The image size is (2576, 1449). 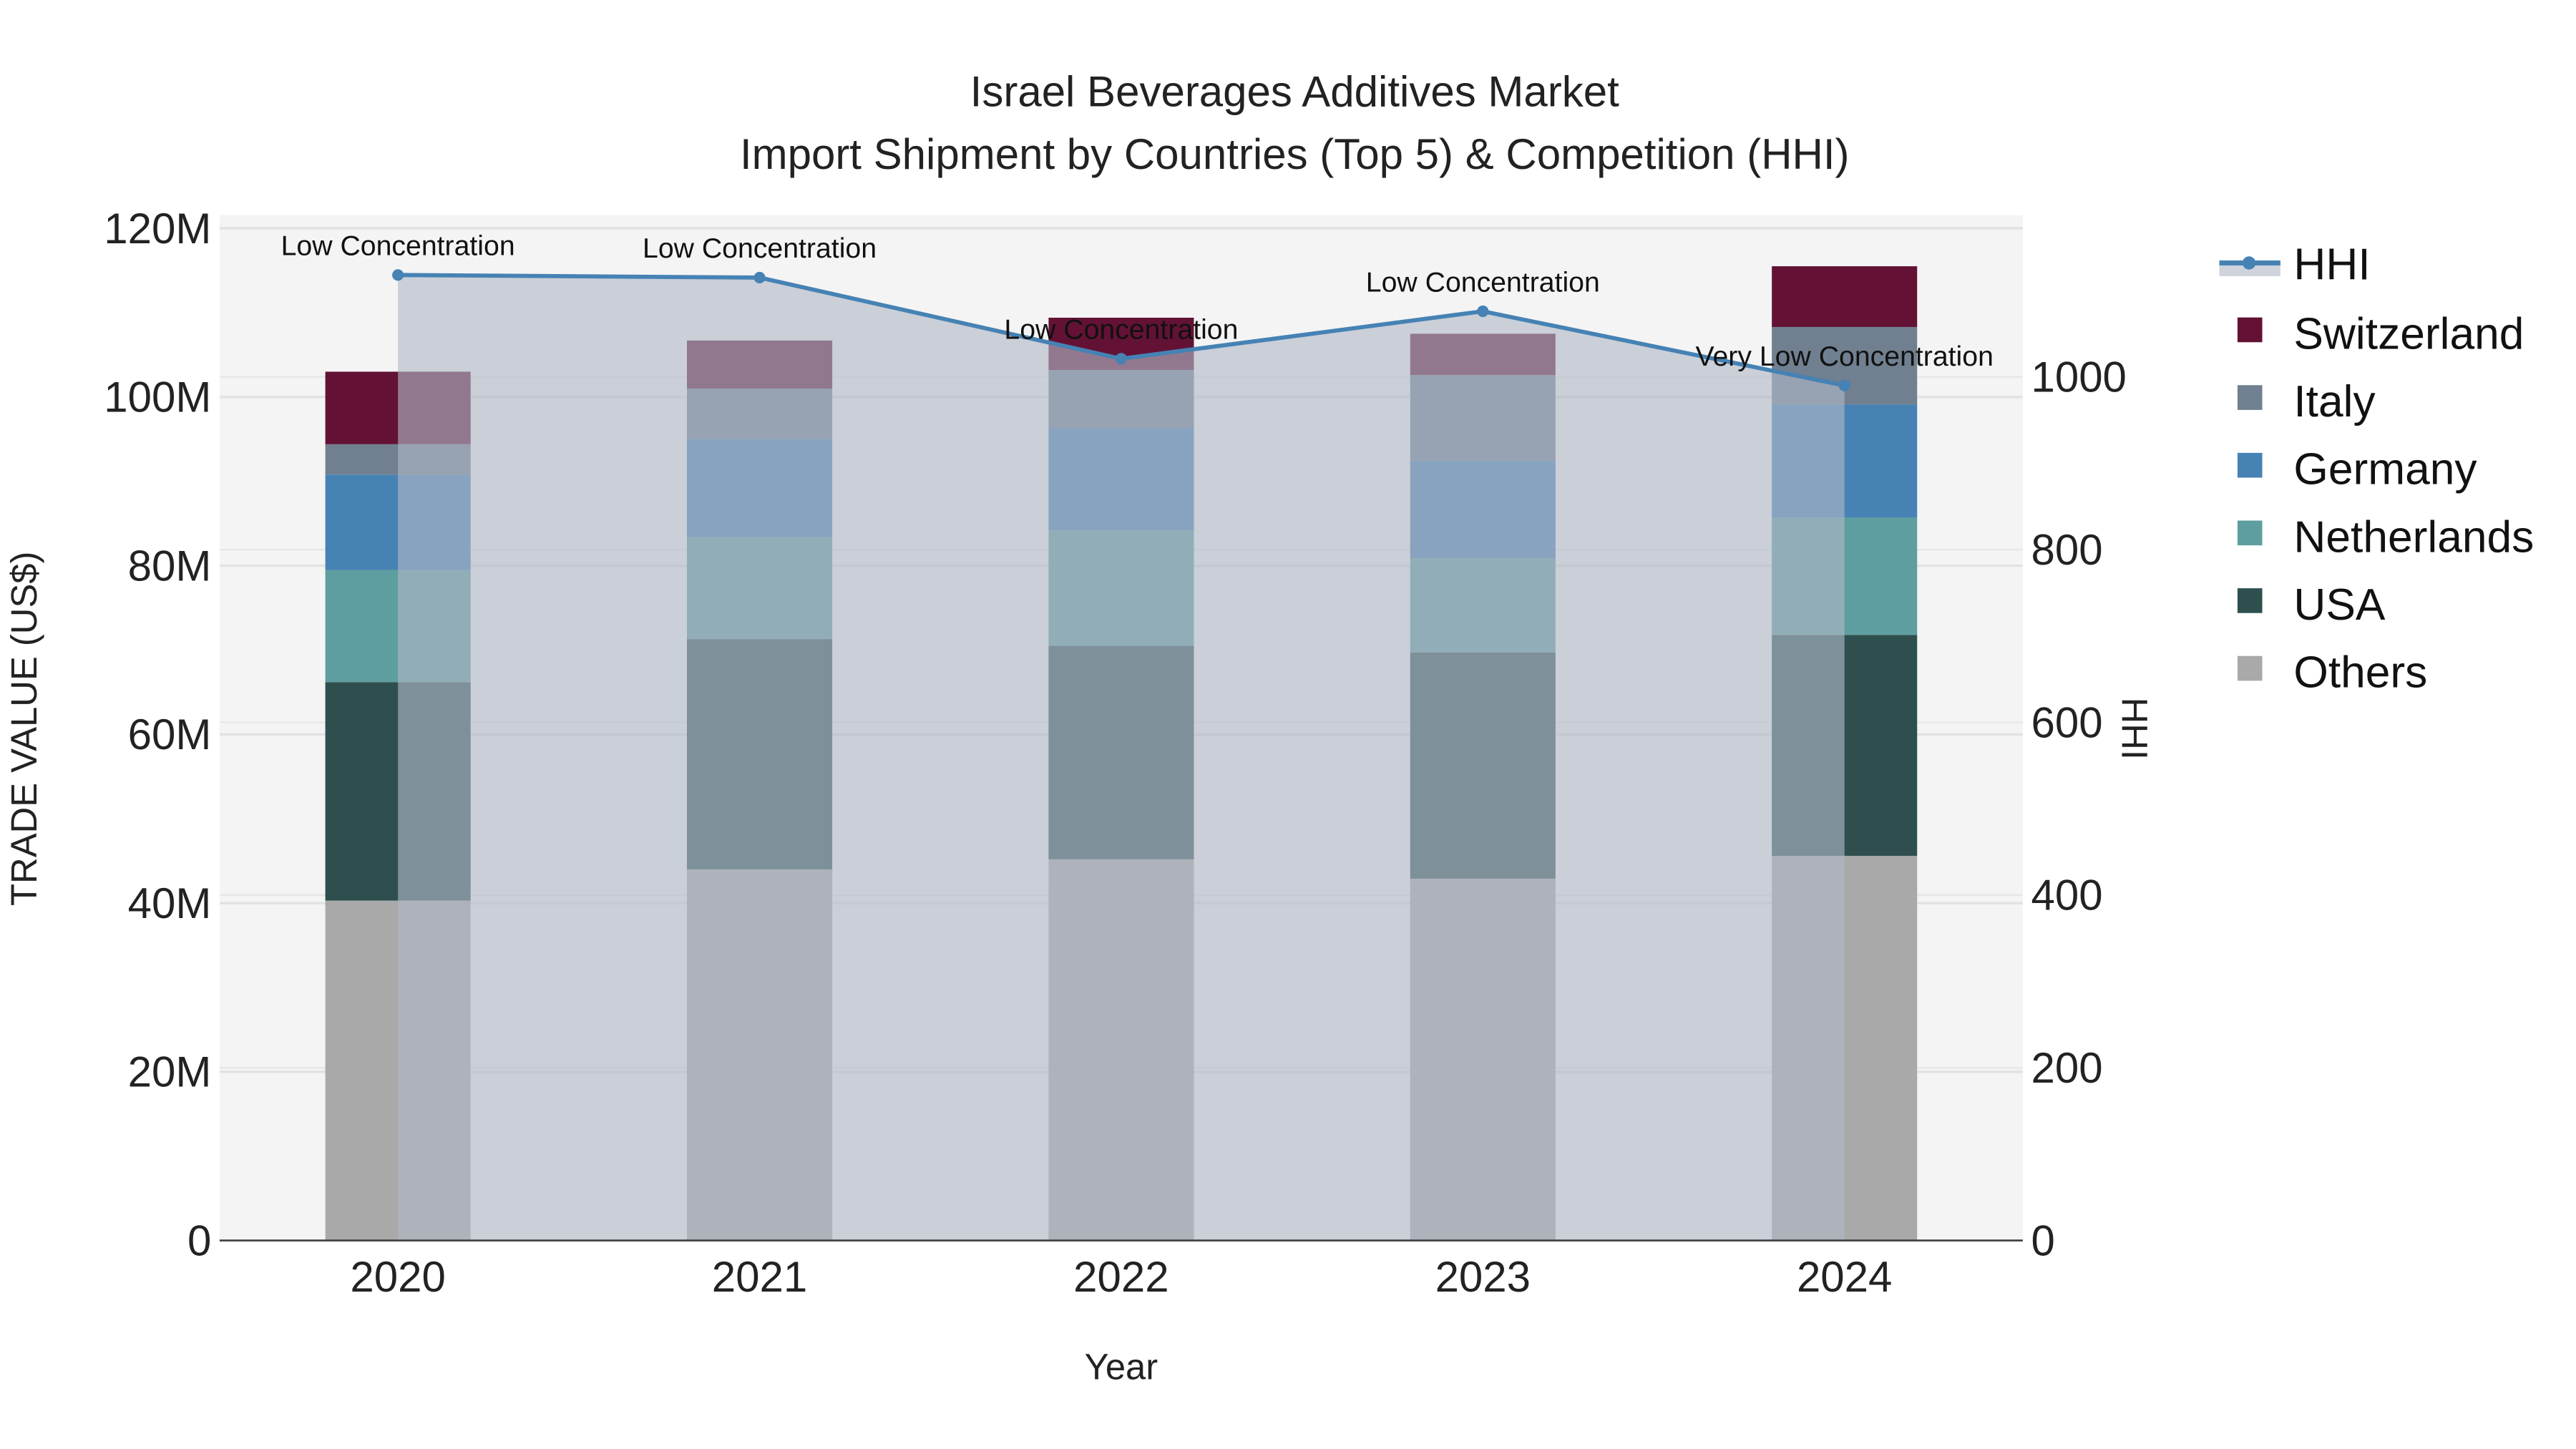 What do you see at coordinates (170, 566) in the screenshot?
I see `y-tick-label: 80M` at bounding box center [170, 566].